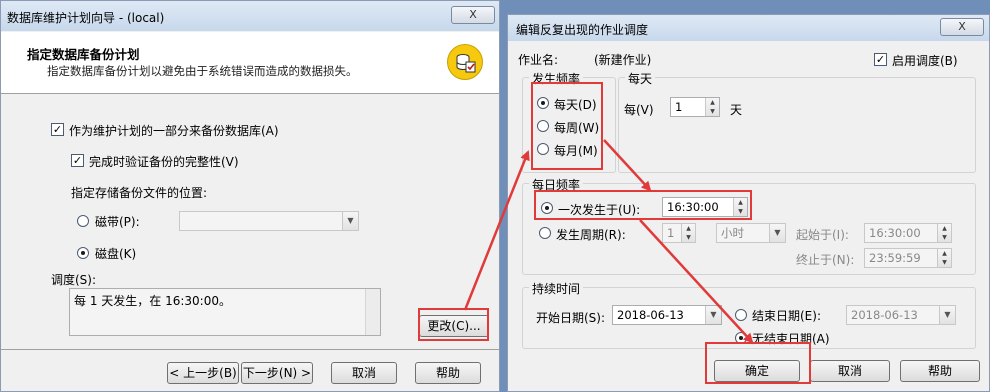 The width and height of the screenshot is (990, 392). What do you see at coordinates (547, 208) in the screenshot?
I see `once-at-radio` at bounding box center [547, 208].